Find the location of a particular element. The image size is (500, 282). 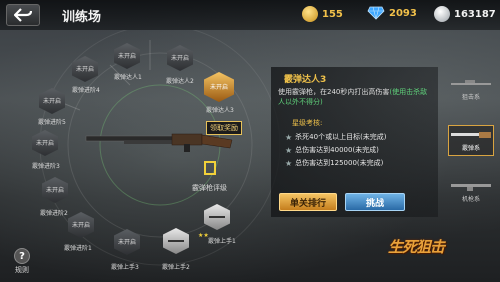

silver-counter: 163187 is located at coordinates (465, 14).